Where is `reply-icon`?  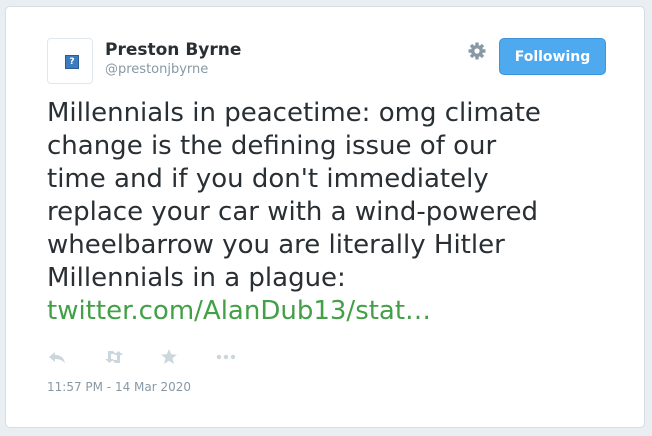
reply-icon is located at coordinates (58, 357).